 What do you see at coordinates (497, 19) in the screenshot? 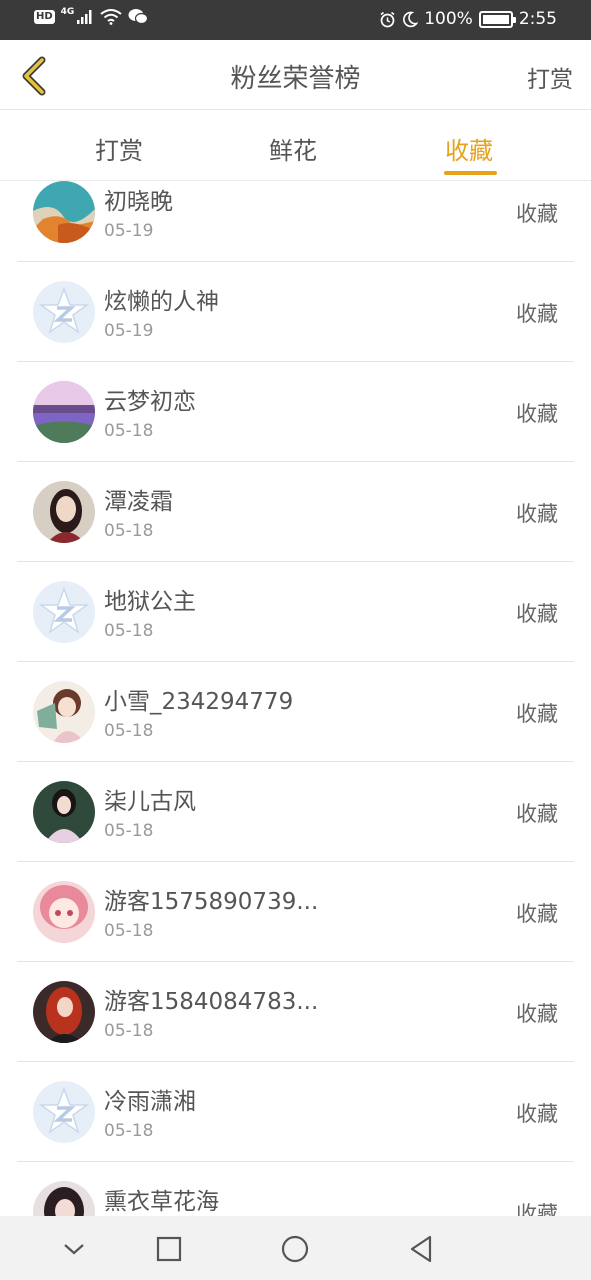
I see `battery-icon` at bounding box center [497, 19].